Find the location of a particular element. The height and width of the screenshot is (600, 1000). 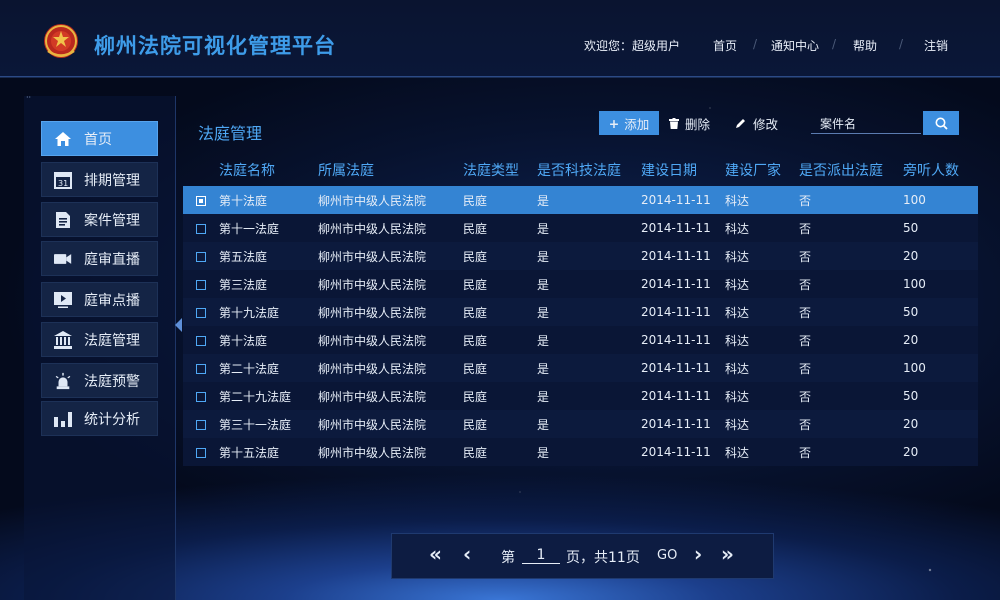

sidebar-item-home: 首页 is located at coordinates (99, 138).